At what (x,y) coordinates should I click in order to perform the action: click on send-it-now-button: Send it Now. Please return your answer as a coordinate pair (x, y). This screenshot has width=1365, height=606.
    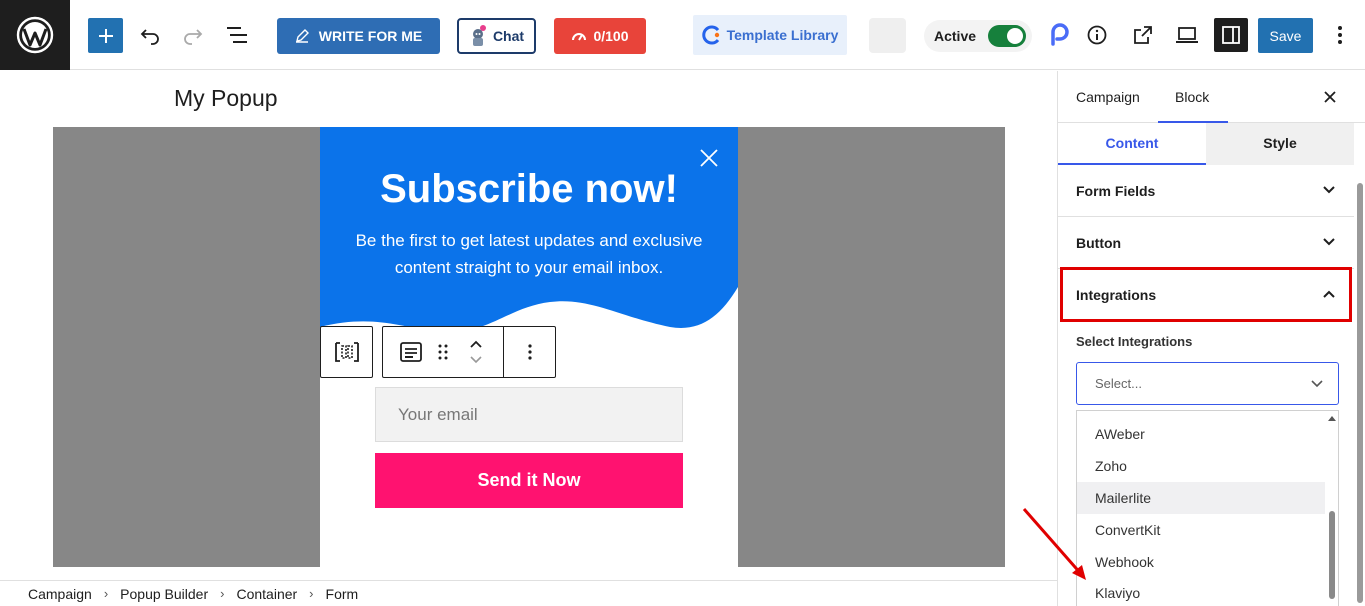
    Looking at the image, I should click on (529, 480).